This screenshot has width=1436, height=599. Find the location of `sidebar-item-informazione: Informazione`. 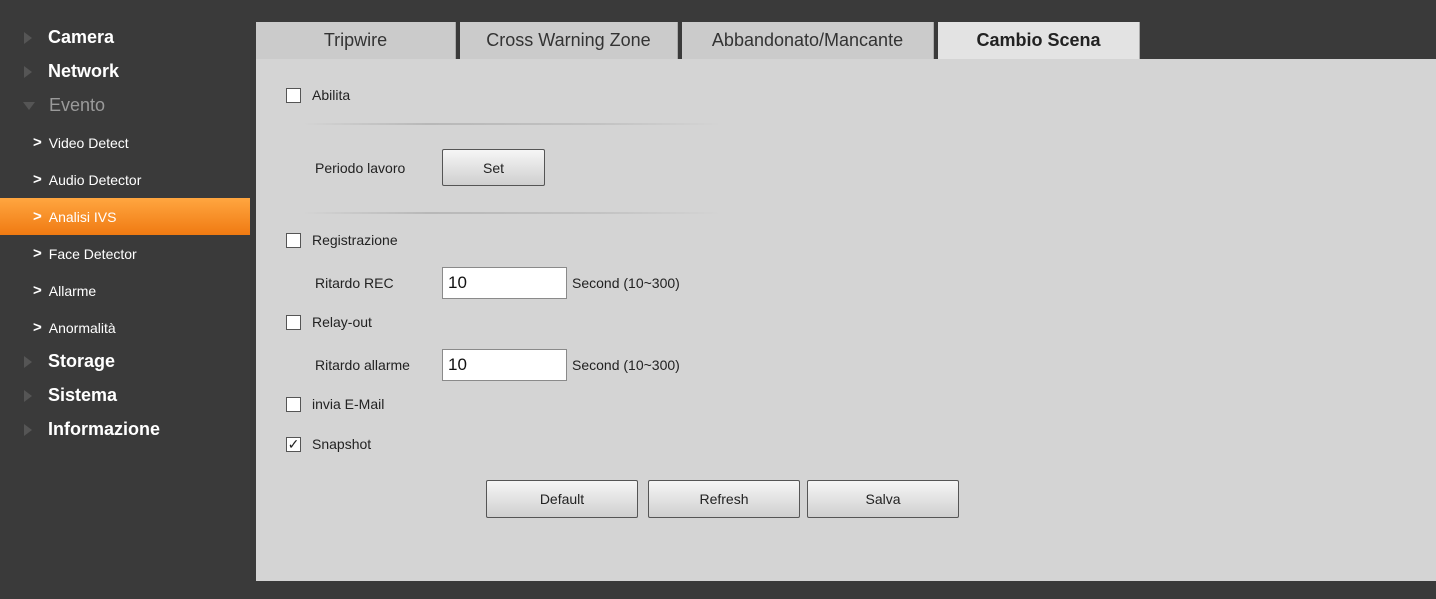

sidebar-item-informazione: Informazione is located at coordinates (125, 429).